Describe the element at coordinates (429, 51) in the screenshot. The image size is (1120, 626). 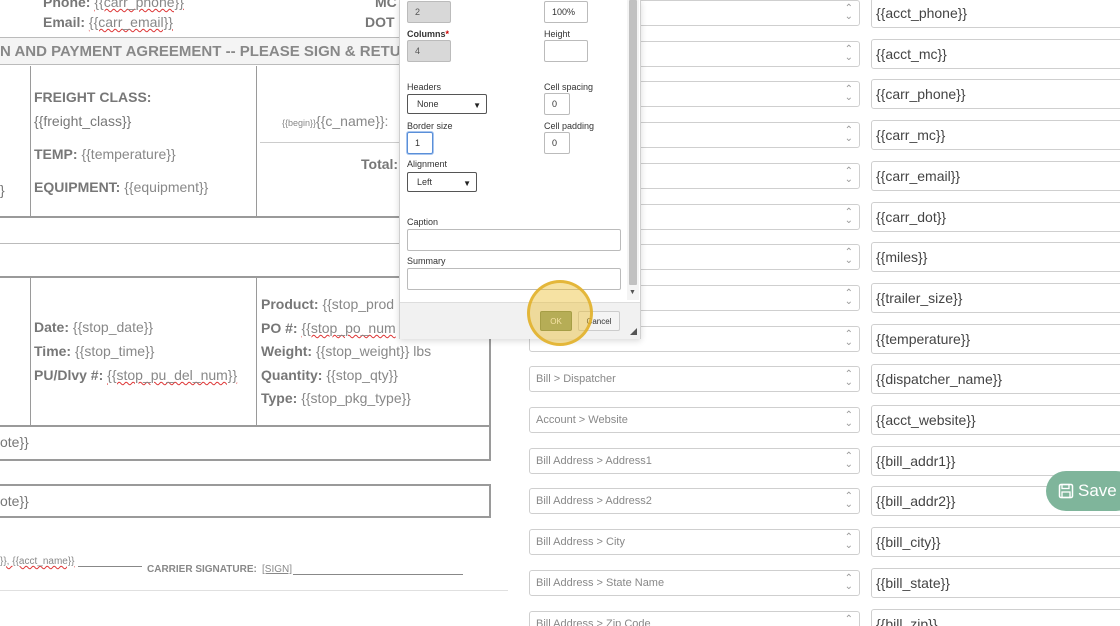
I see `columns-input: 4` at that location.